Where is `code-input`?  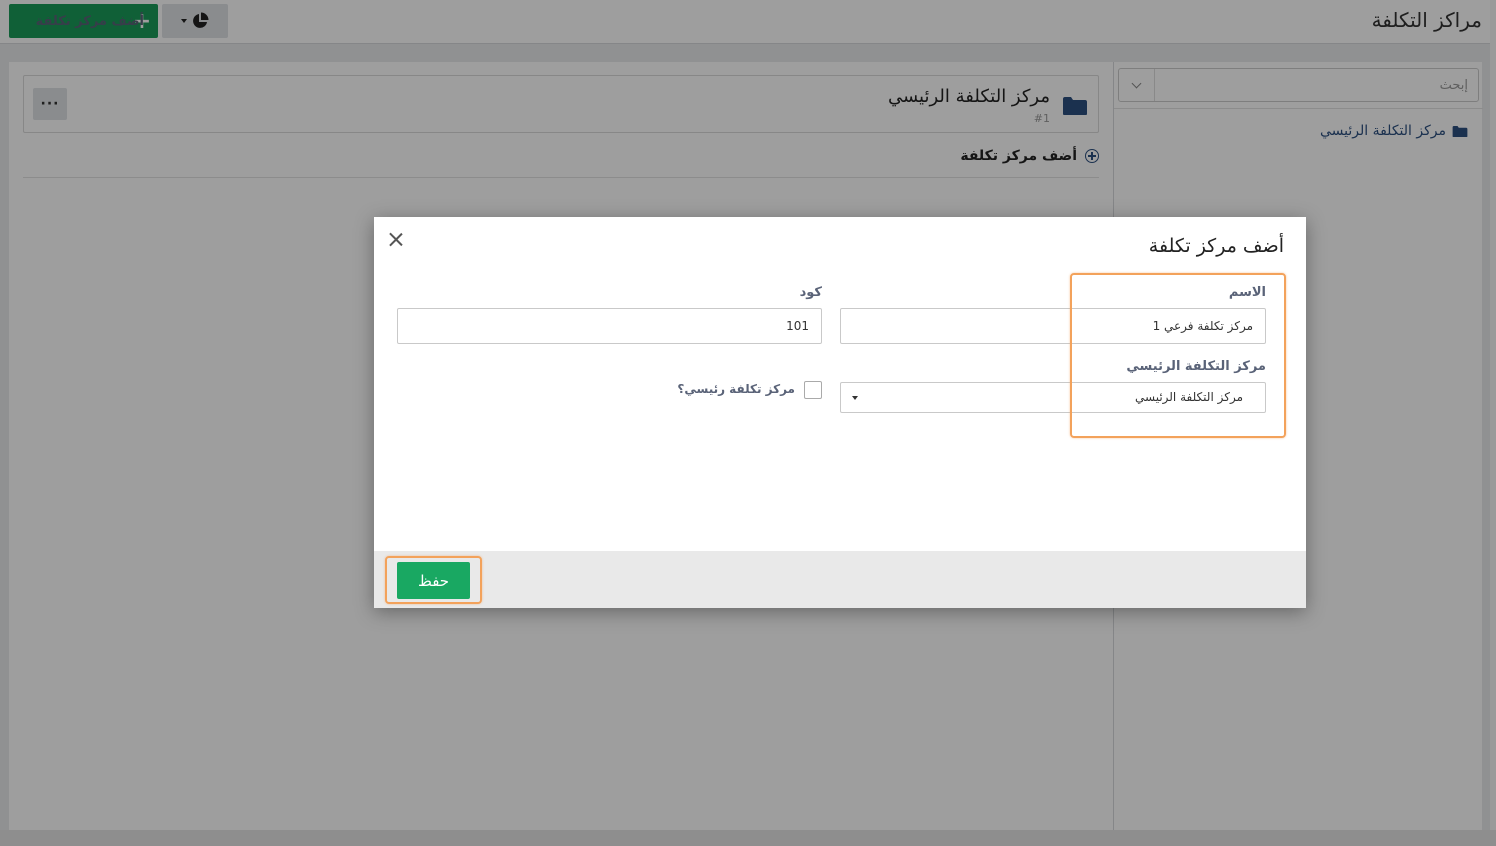
code-input is located at coordinates (609, 326).